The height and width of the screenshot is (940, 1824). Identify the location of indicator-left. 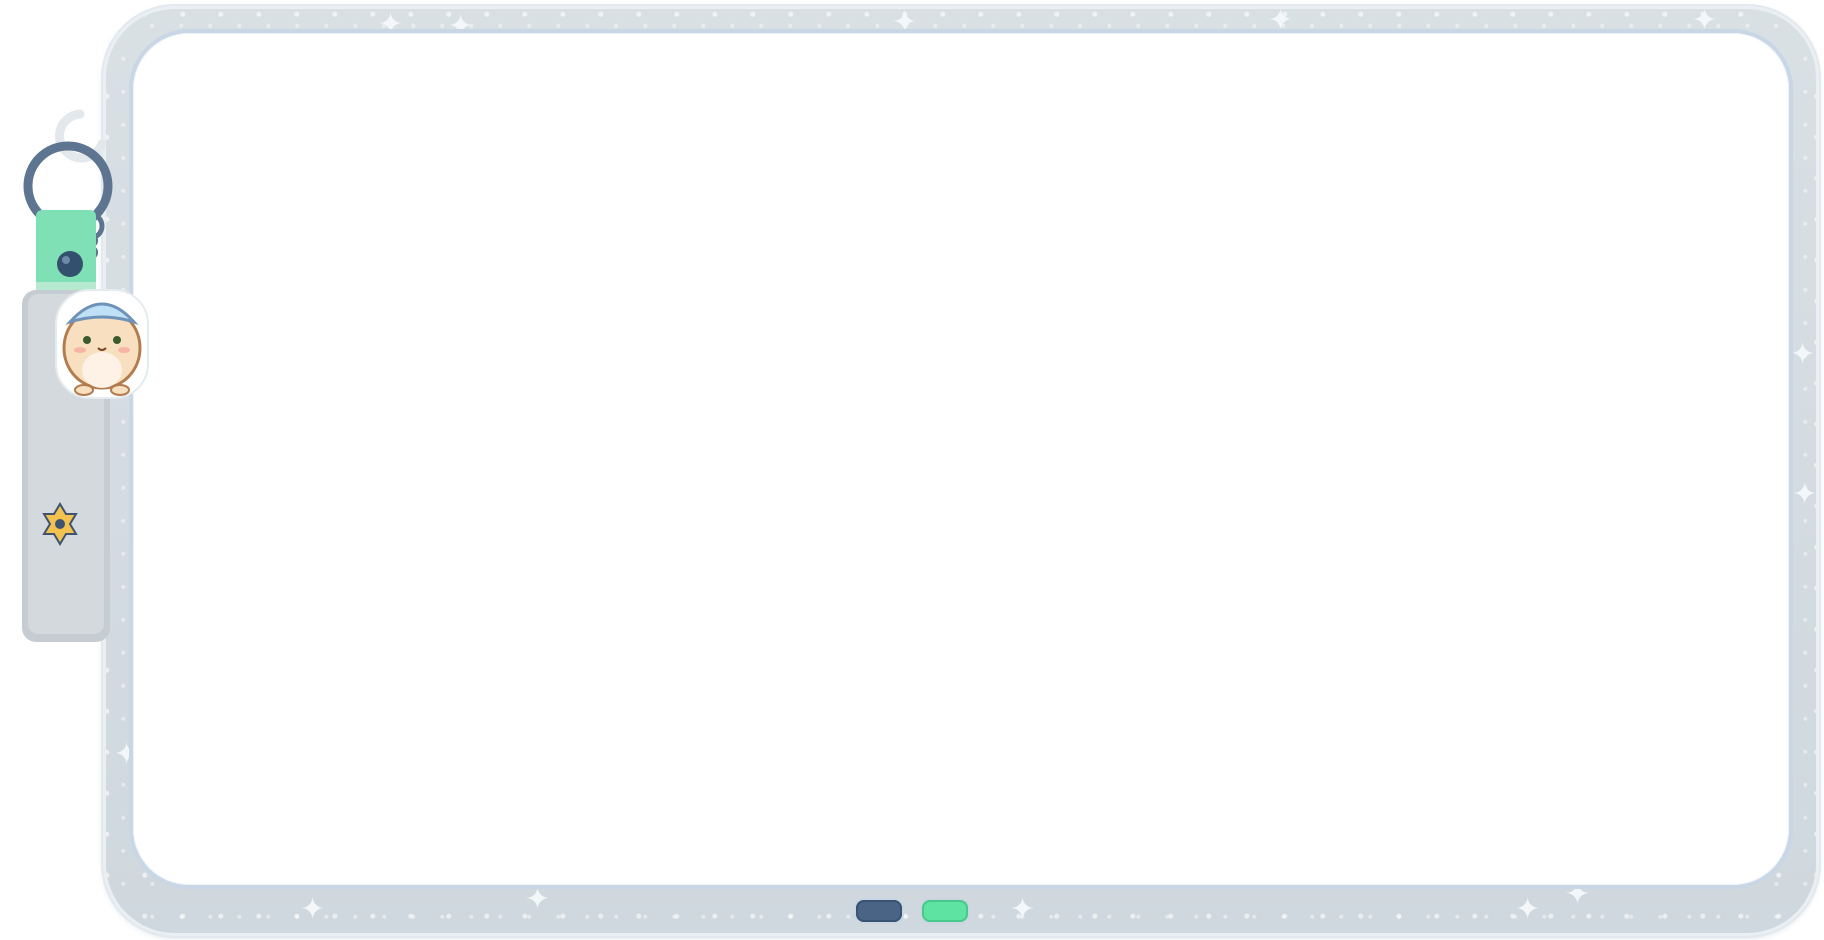
(879, 911).